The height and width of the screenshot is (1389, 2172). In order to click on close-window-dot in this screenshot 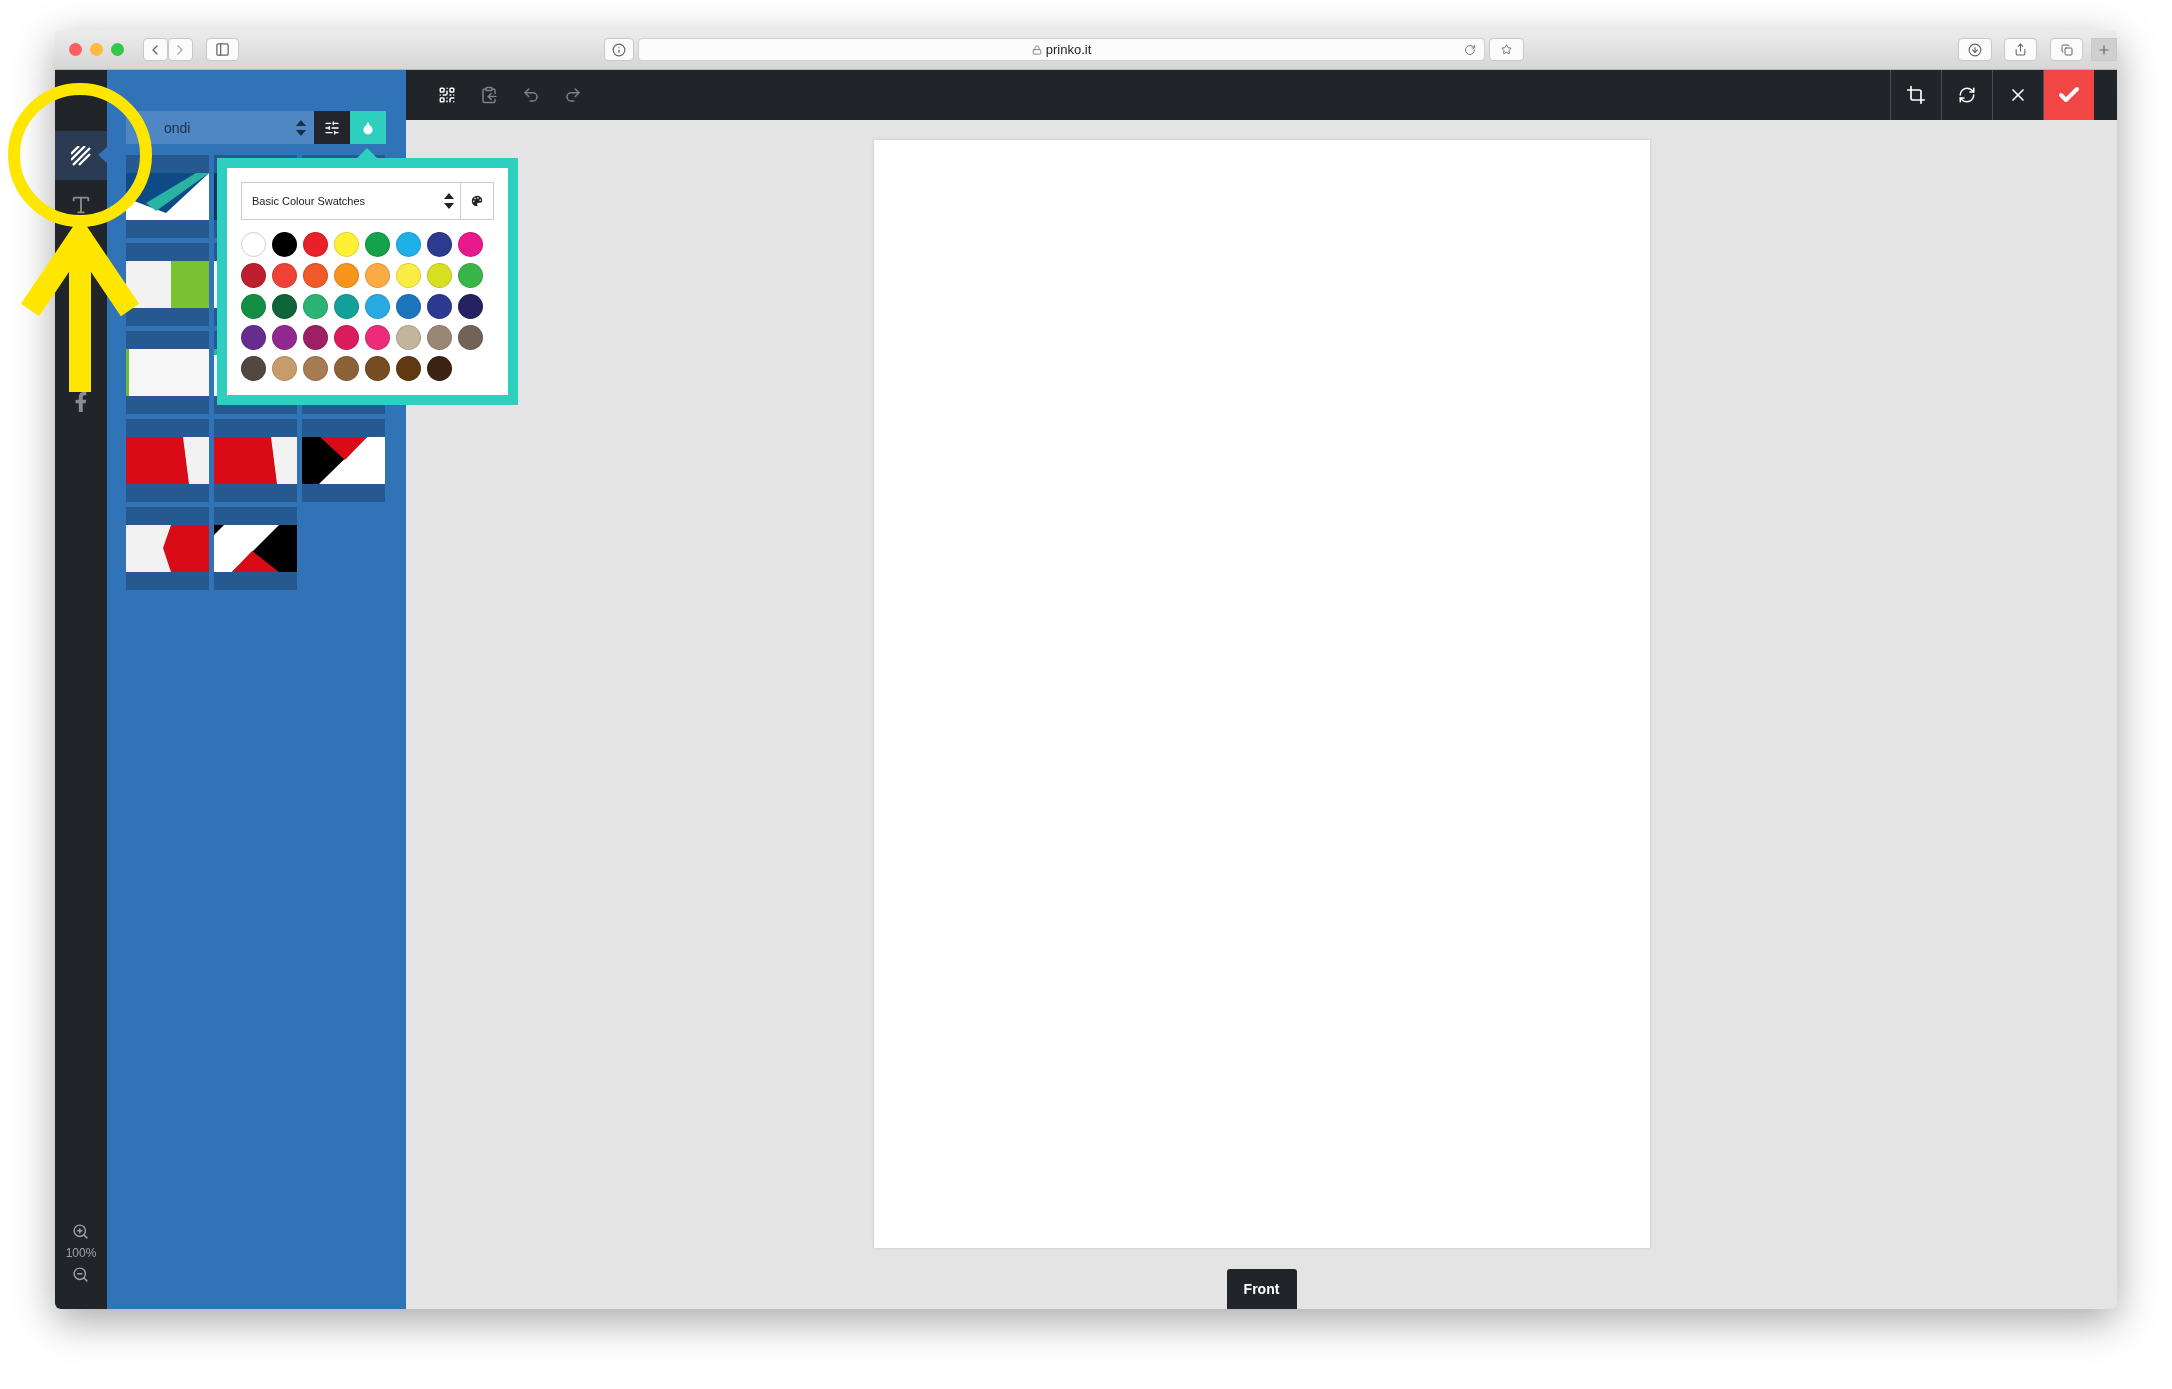, I will do `click(75, 49)`.